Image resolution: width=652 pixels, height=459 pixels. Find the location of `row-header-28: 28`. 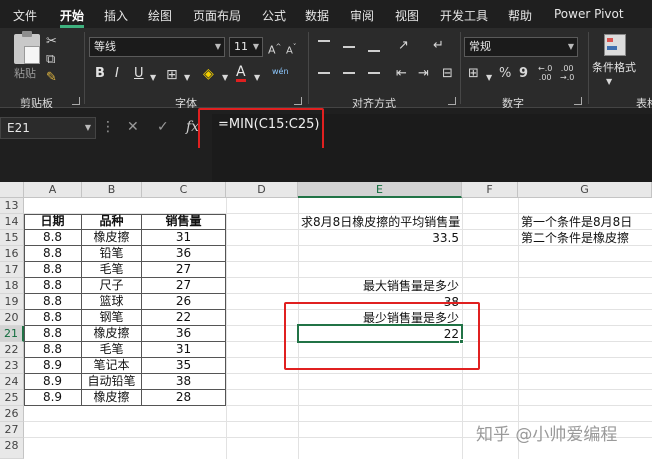

row-header-28: 28 is located at coordinates (12, 448).